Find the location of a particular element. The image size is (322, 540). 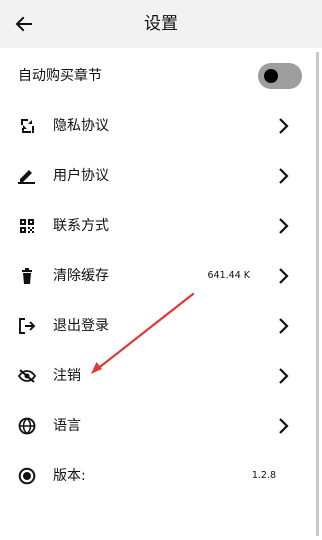

version-row: 版本: 1.2.8 is located at coordinates (158, 477).